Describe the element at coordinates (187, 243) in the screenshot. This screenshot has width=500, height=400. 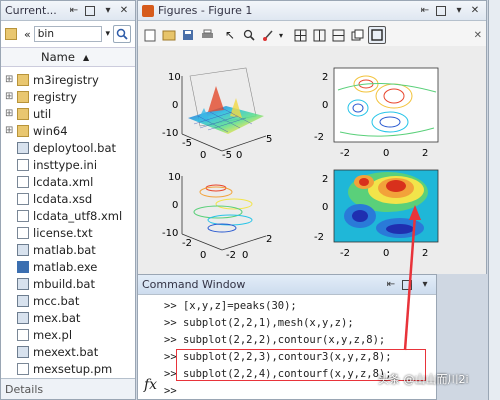
I see `contour3-x-tick: -2` at that location.